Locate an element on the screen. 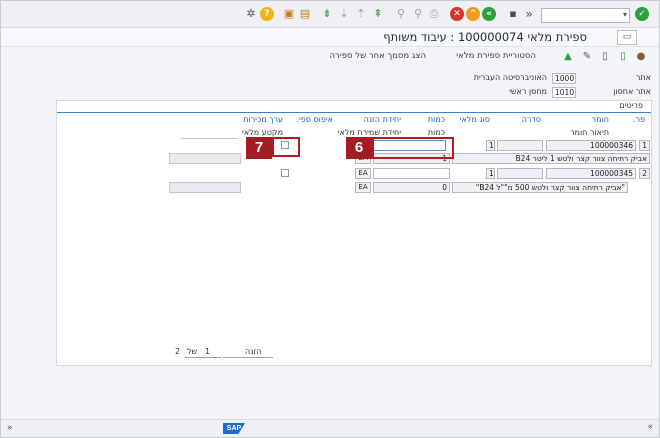  quantity-callout-number: 6 is located at coordinates (359, 148).